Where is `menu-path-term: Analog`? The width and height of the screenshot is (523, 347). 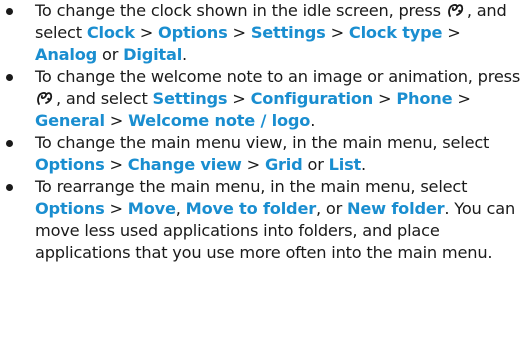
menu-path-term: Analog is located at coordinates (66, 54).